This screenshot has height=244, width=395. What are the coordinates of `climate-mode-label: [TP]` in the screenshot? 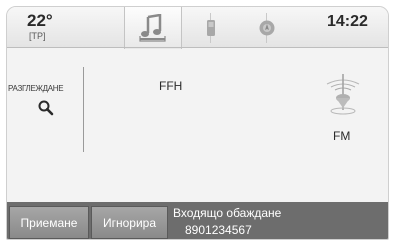 It's located at (37, 36).